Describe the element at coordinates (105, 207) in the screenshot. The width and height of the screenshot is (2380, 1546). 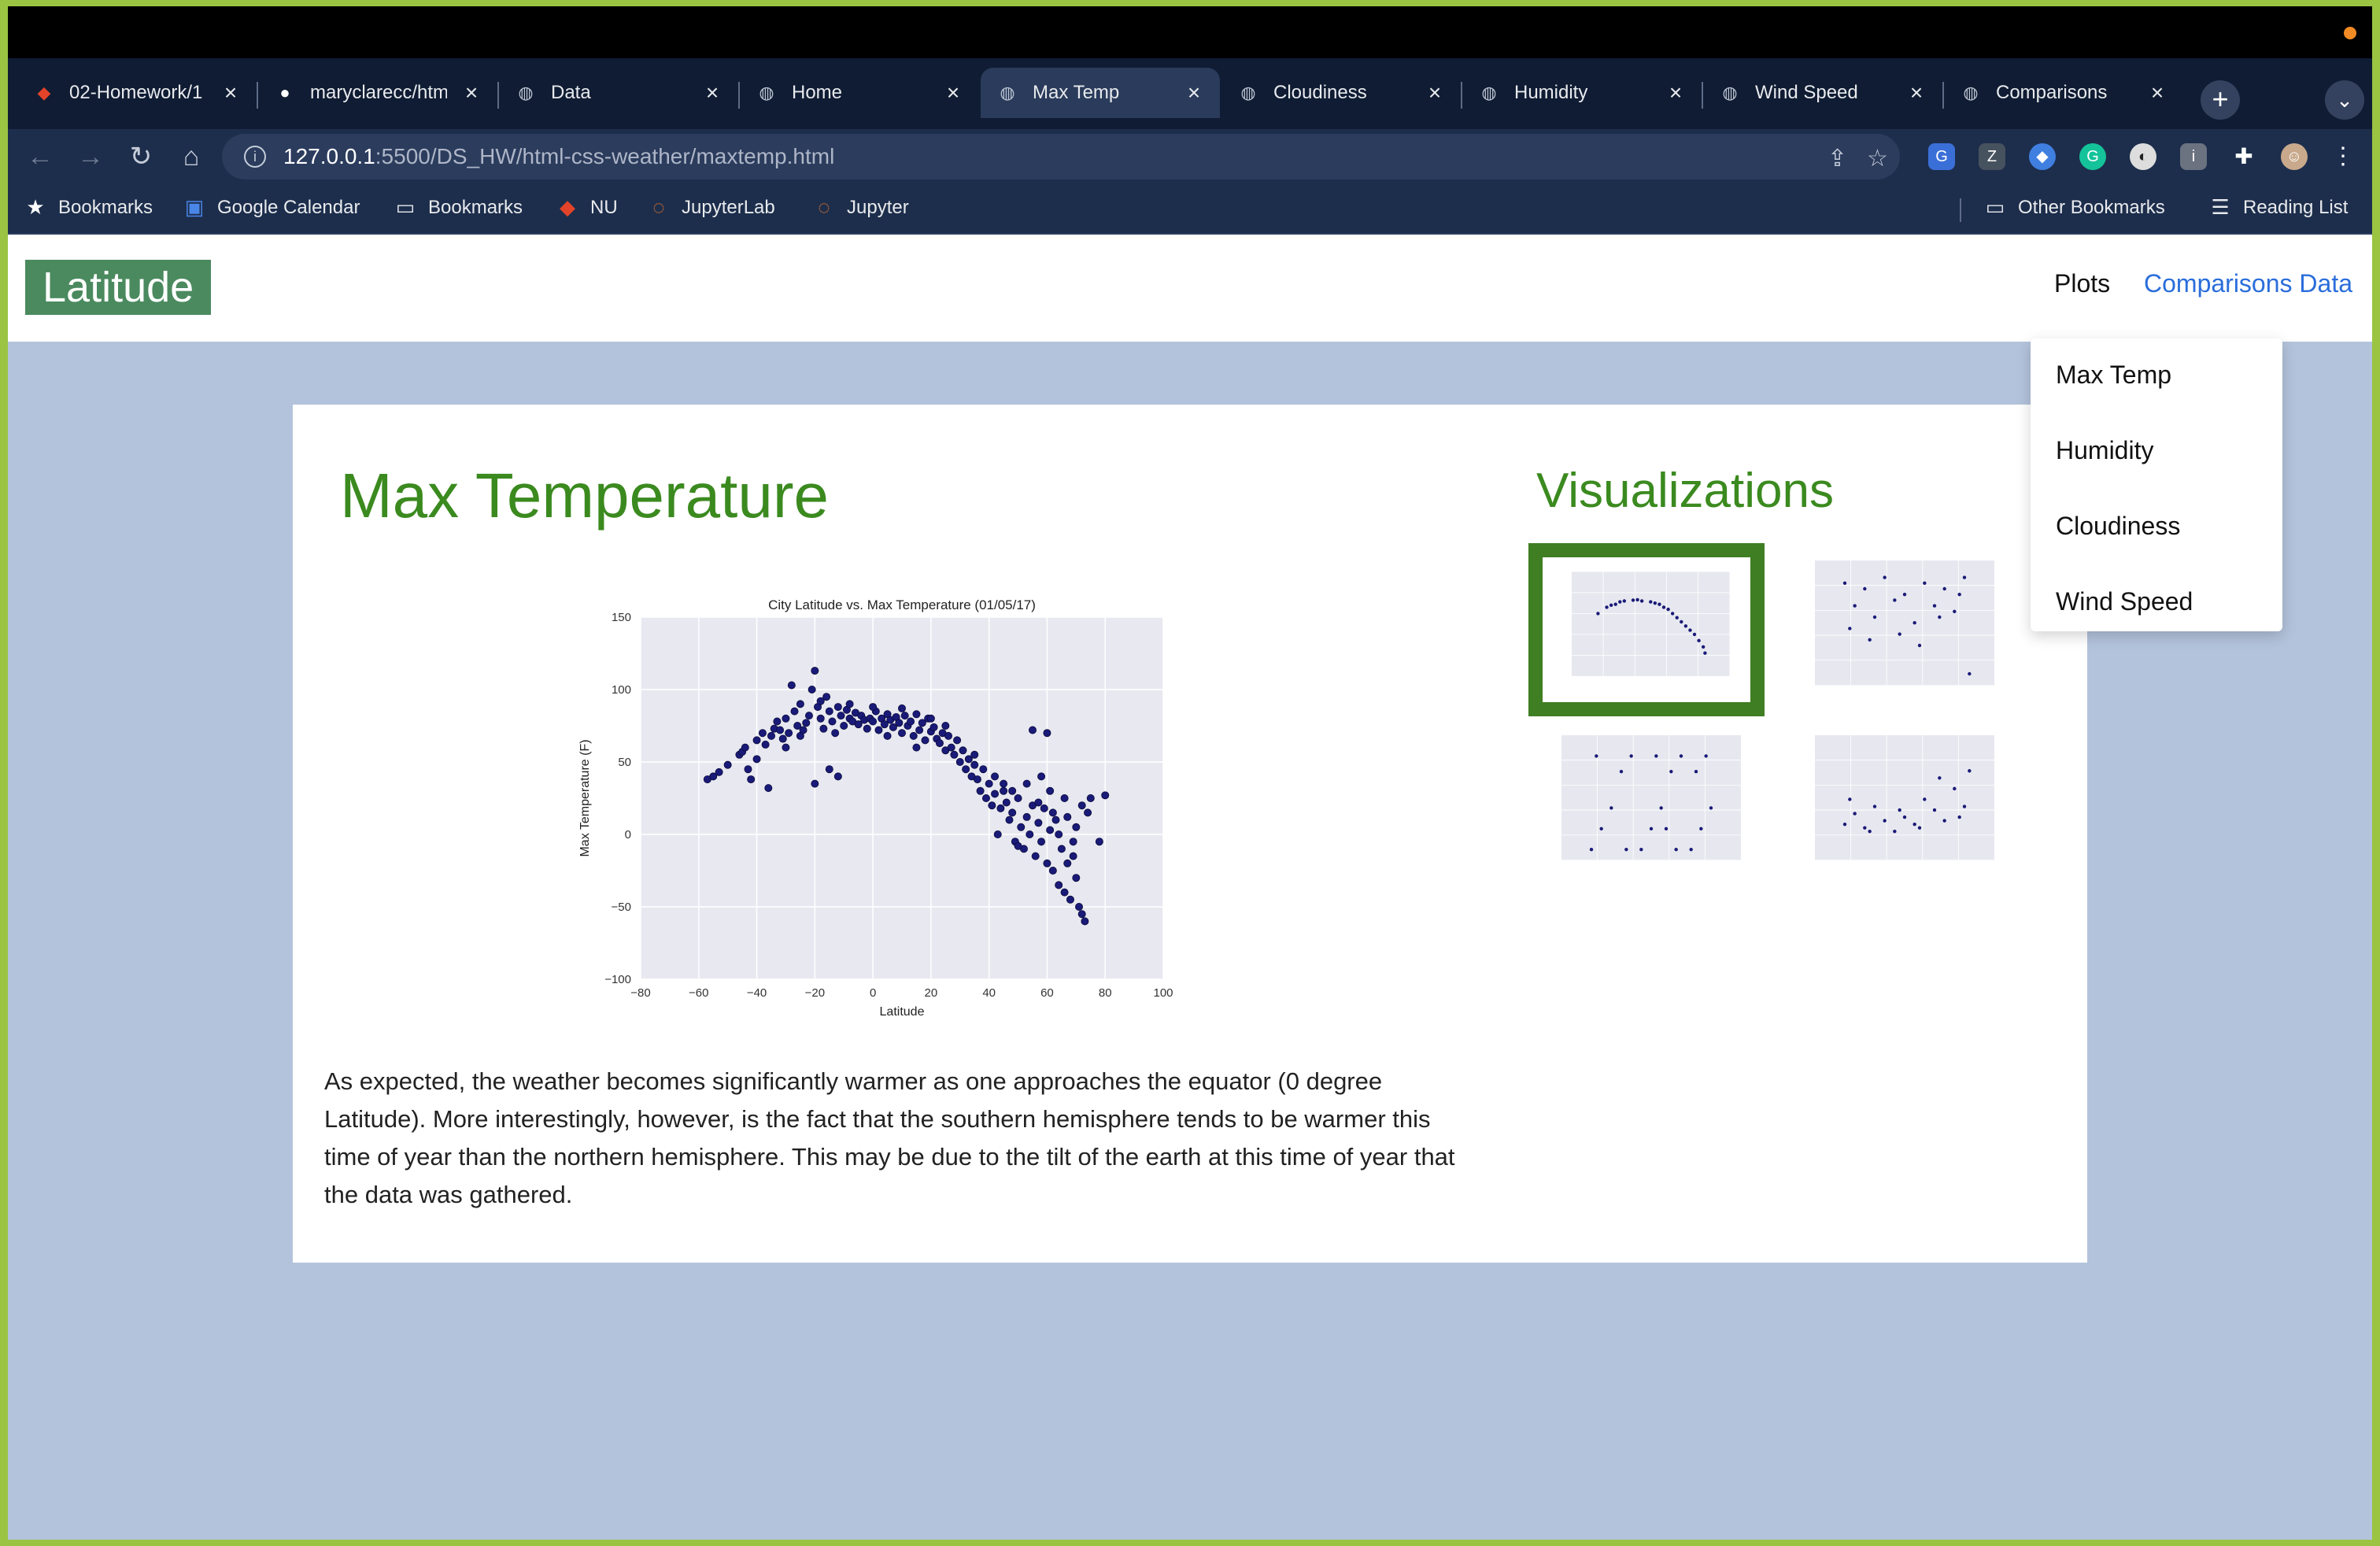
I see `bookmark-label: Bookmarks` at that location.